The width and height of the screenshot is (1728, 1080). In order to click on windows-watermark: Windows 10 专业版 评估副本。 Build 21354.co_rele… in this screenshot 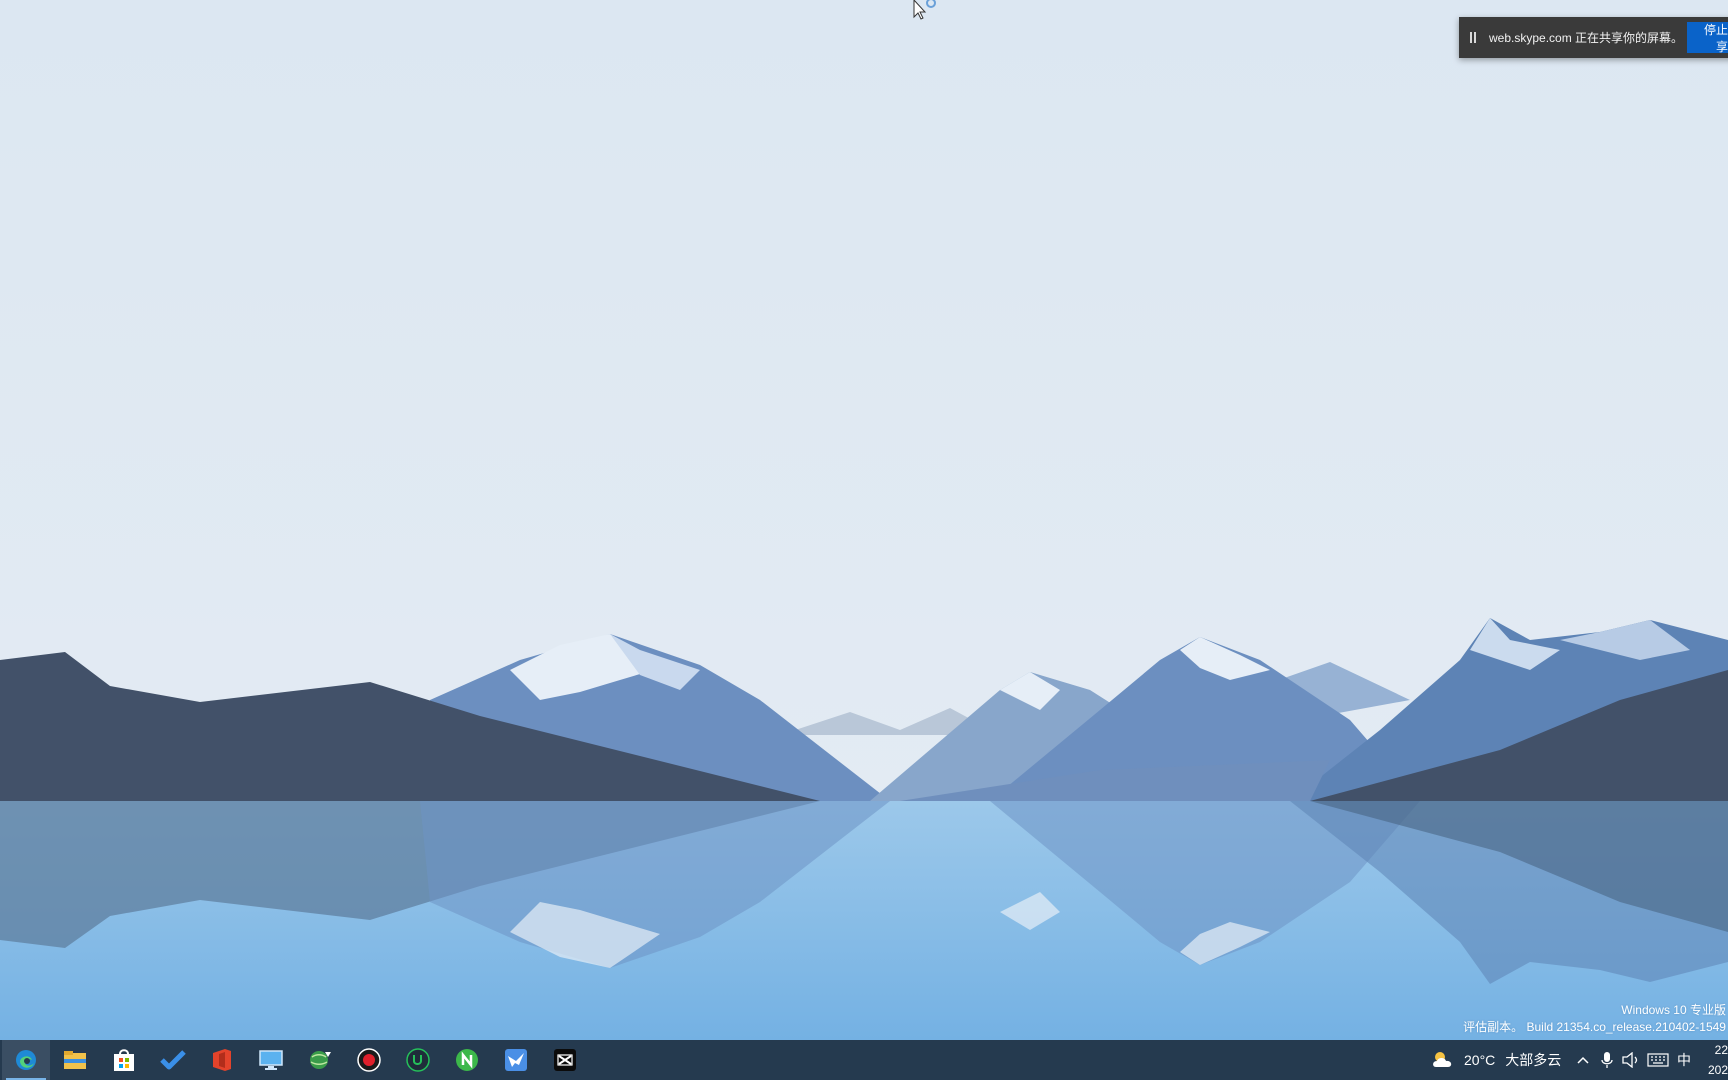, I will do `click(1595, 1019)`.